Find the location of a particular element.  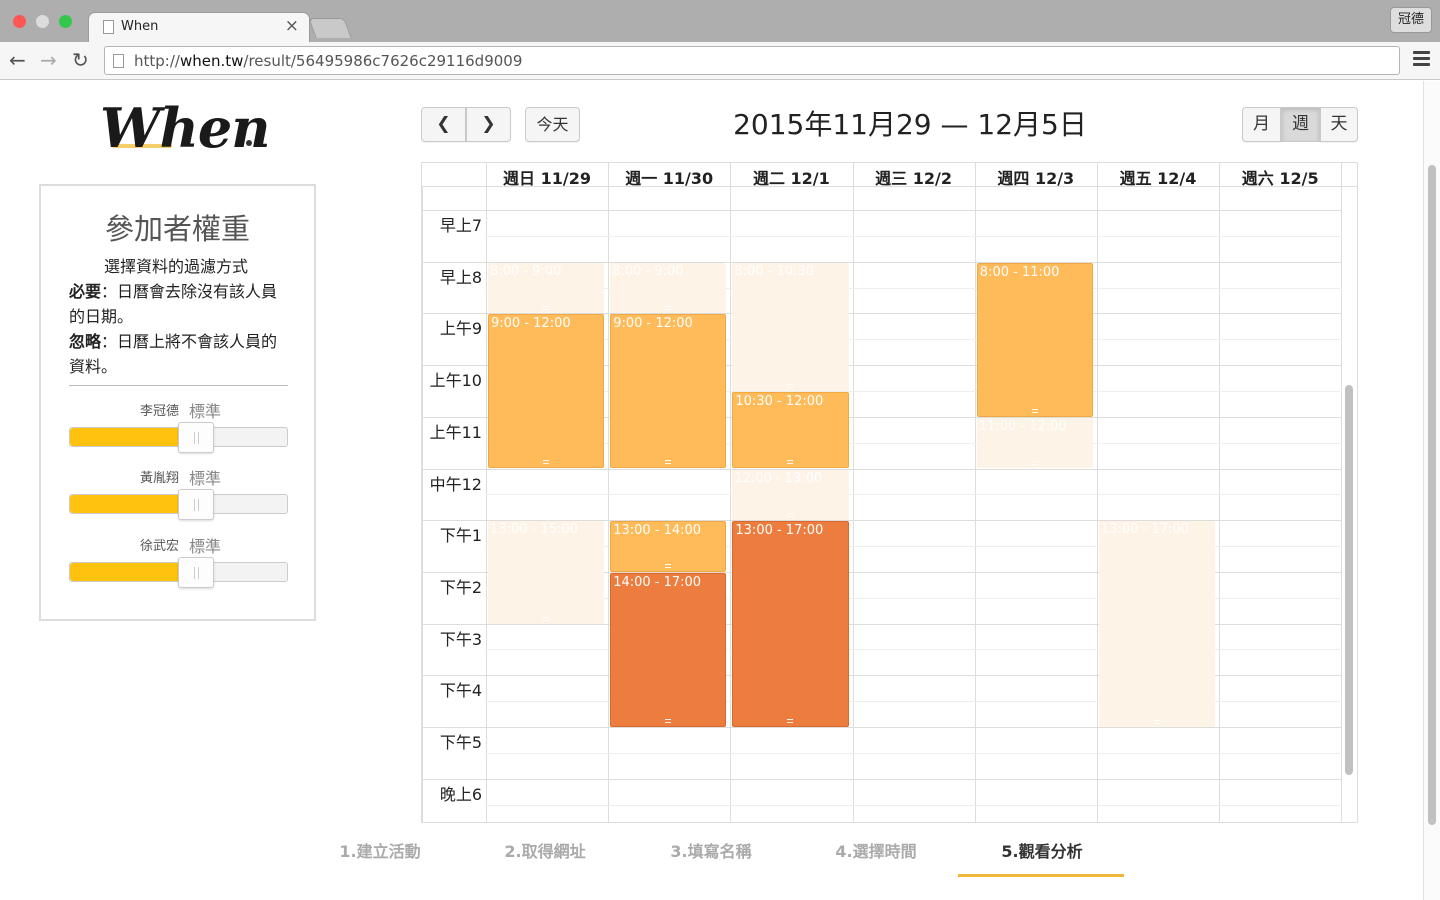

forward-arrow-icon: → is located at coordinates (48, 60).